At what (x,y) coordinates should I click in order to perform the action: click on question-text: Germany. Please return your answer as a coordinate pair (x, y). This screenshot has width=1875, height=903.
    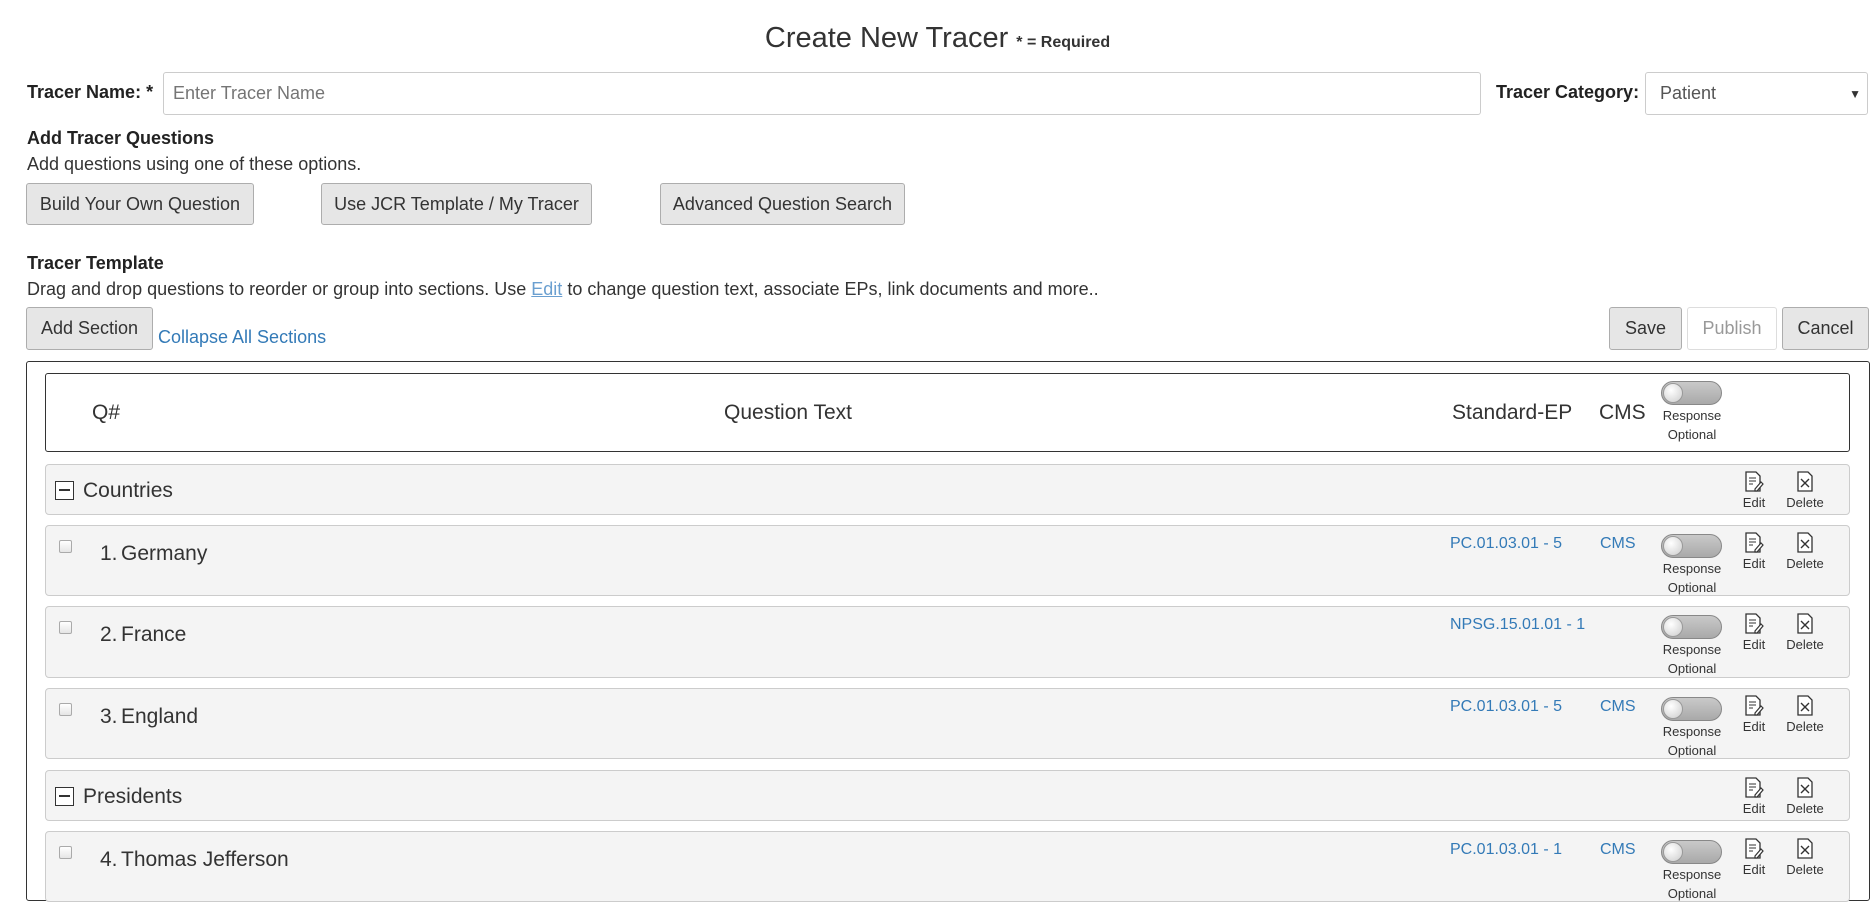
    Looking at the image, I should click on (164, 553).